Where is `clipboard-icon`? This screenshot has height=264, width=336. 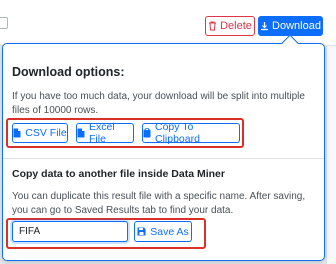 clipboard-icon is located at coordinates (147, 133).